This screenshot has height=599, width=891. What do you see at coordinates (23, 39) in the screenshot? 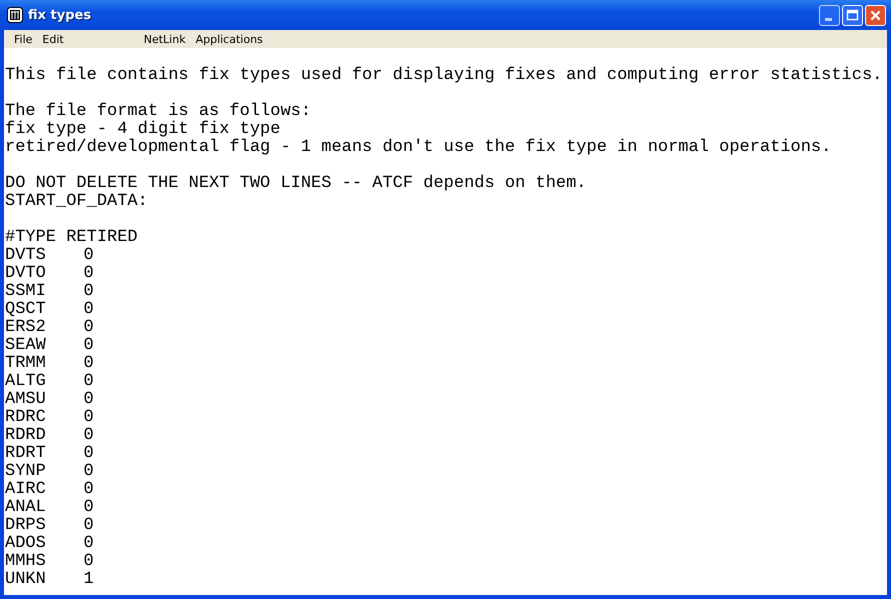
I see `menu-item: File` at bounding box center [23, 39].